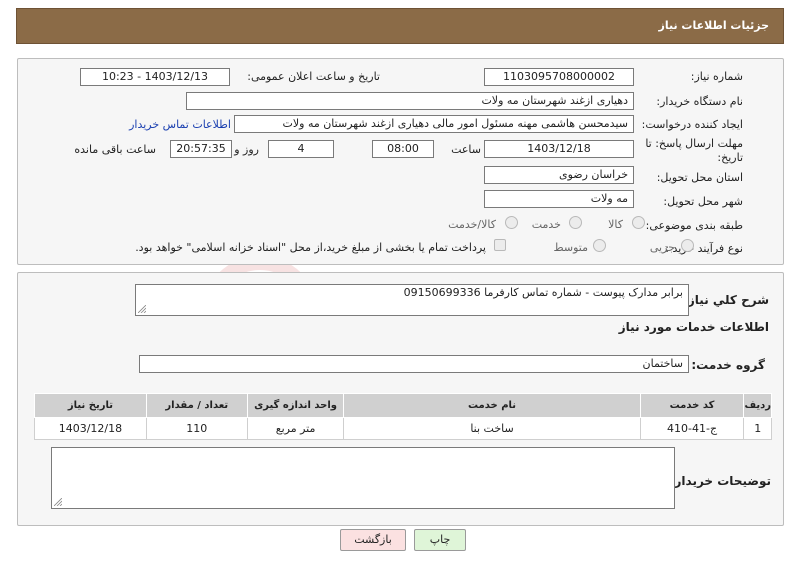 Image resolution: width=789 pixels, height=566 pixels. Describe the element at coordinates (726, 300) in the screenshot. I see `summary-label: شرح کلي نياز:` at that location.